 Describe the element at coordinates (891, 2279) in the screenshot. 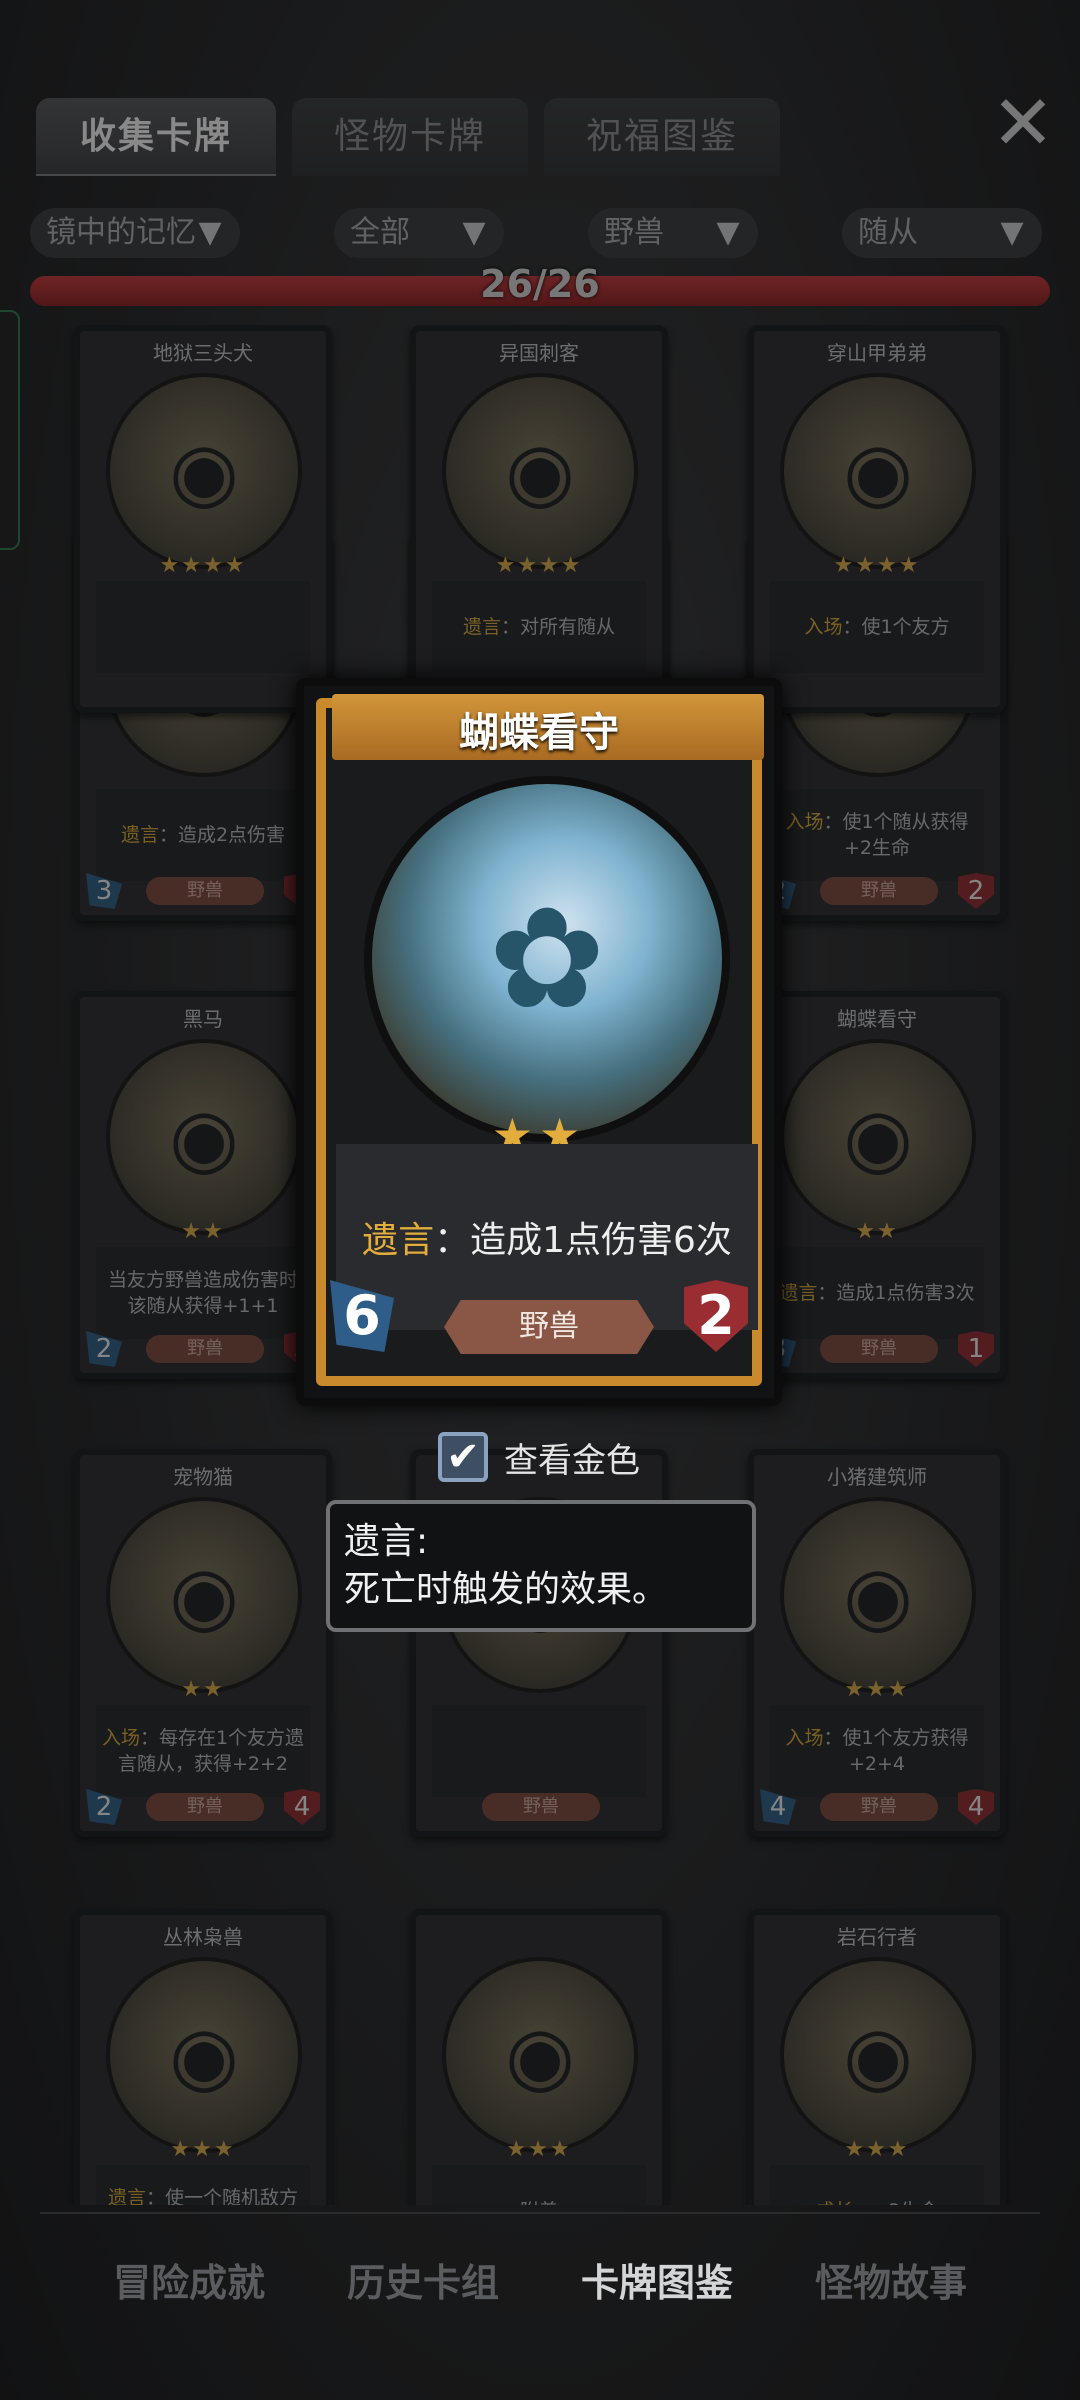

I see `nav-monster-stories: 怪物故事` at that location.